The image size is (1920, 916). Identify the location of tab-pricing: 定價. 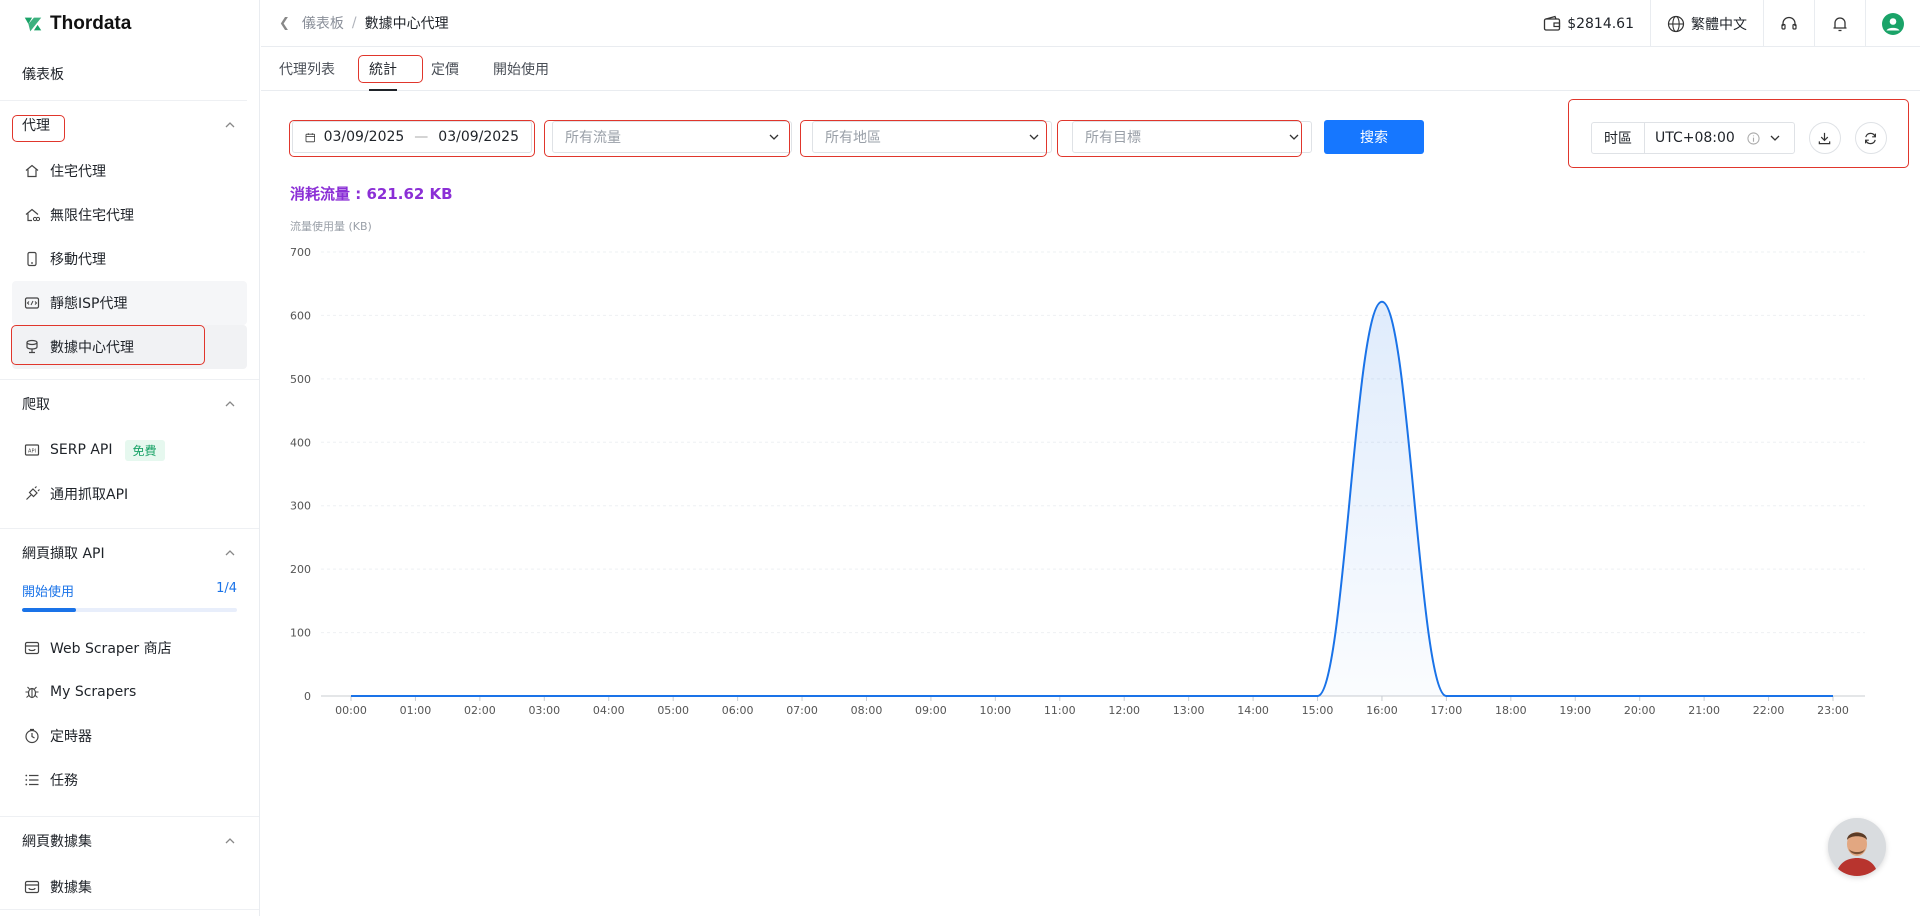
(445, 69).